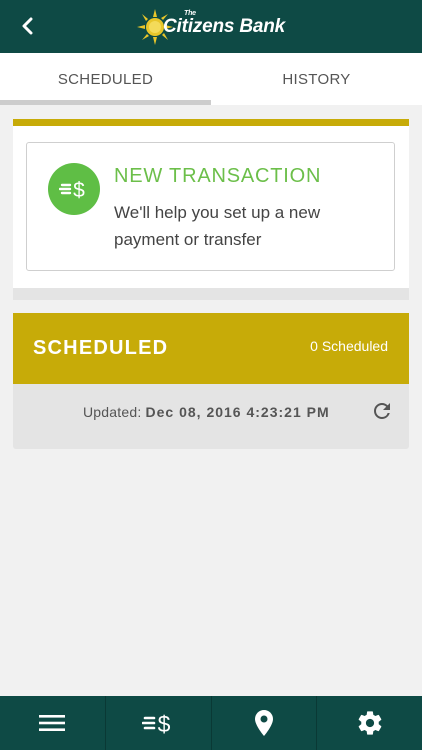 The width and height of the screenshot is (422, 750). I want to click on bank-logo: The Citizens Bank, so click(211, 26).